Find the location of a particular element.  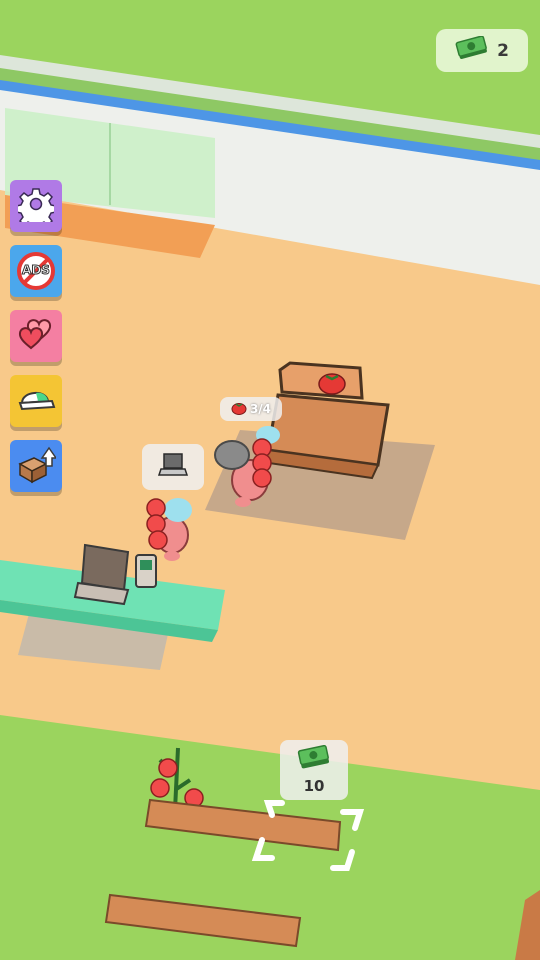

carry-count-text: 3/4 is located at coordinates (260, 409).